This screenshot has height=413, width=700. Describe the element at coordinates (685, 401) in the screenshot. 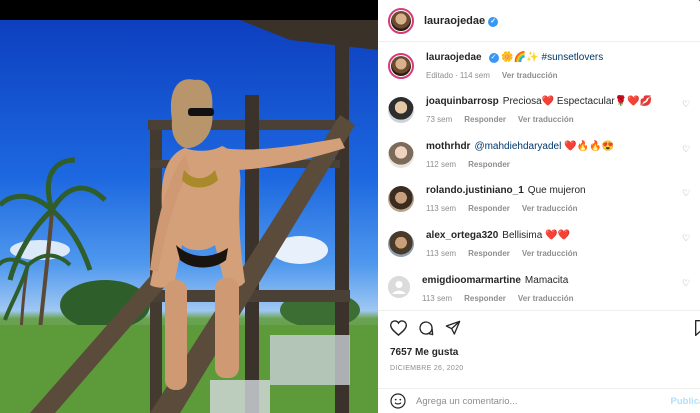

I see `publish-button: Publicar` at that location.